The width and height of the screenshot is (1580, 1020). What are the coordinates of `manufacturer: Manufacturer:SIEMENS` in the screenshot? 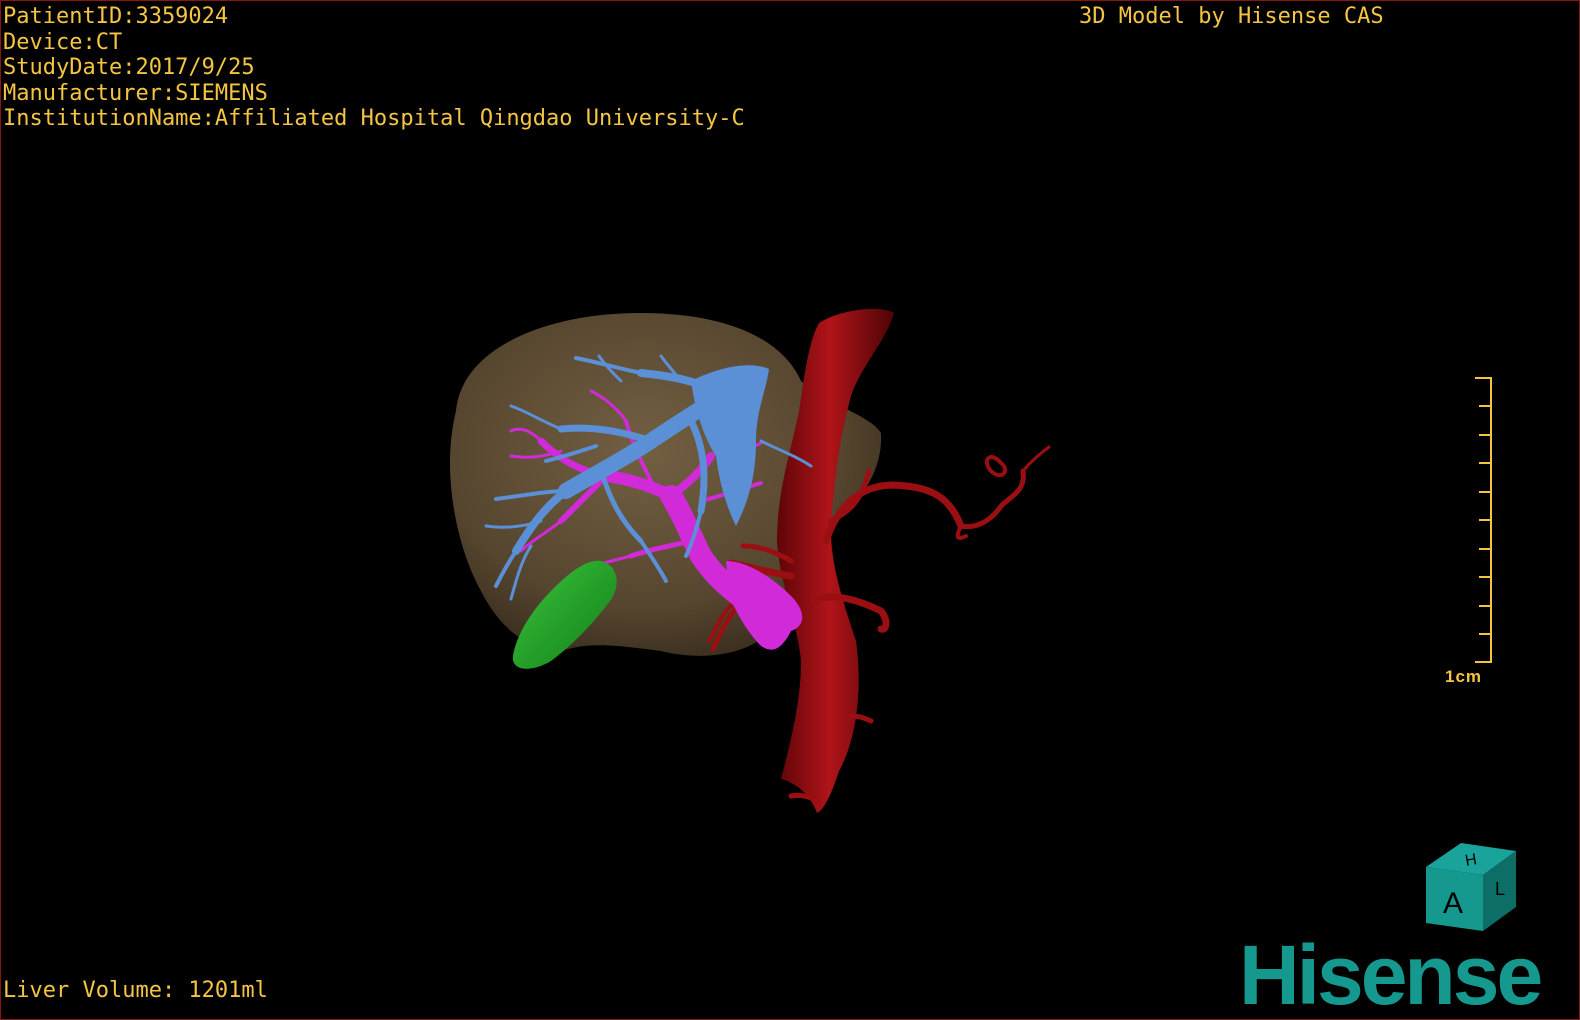 It's located at (135, 93).